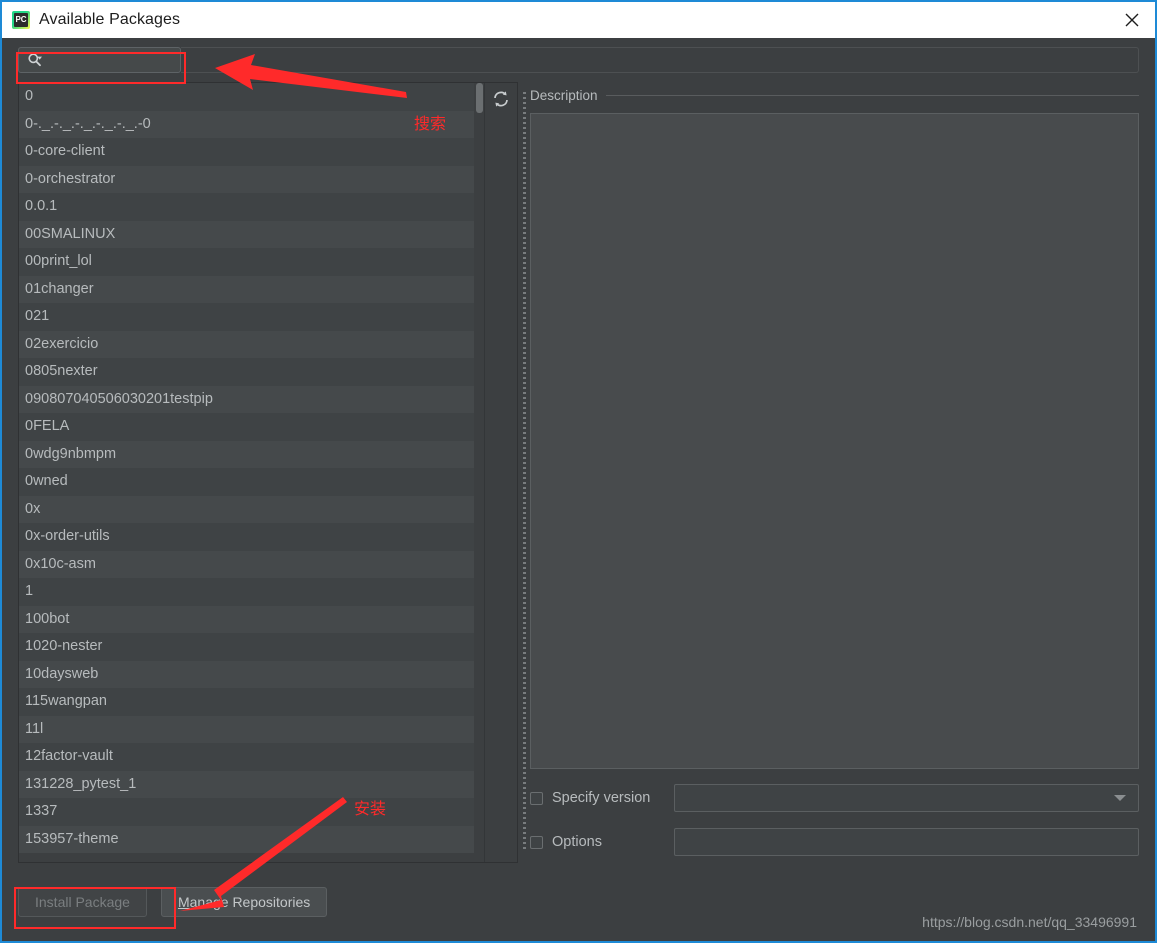 Image resolution: width=1157 pixels, height=945 pixels. I want to click on description-label: Description, so click(564, 95).